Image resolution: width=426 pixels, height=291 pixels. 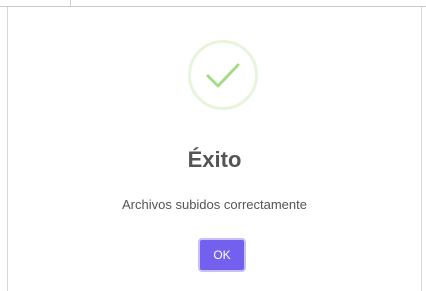 What do you see at coordinates (214, 159) in the screenshot?
I see `dialog-title: Éxito` at bounding box center [214, 159].